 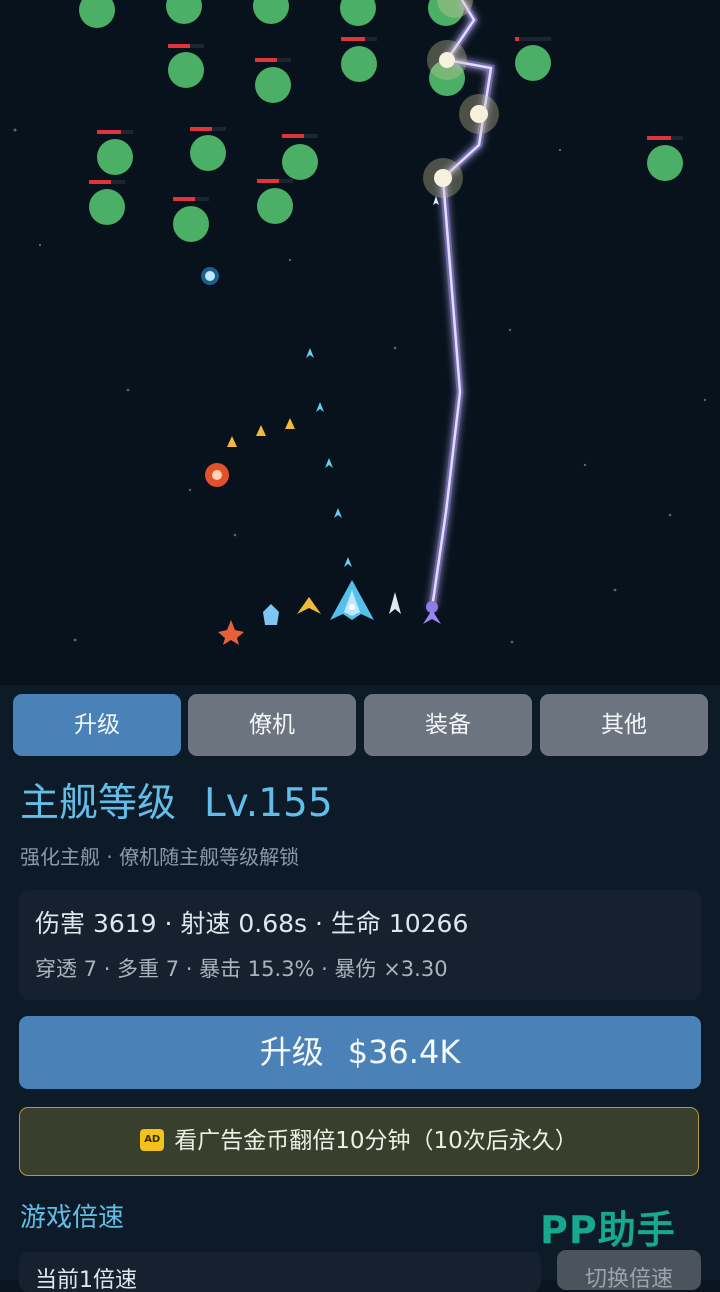 I want to click on primary-stats: 伤害 3619 · 射速 0.68s · 生命 10266, so click(x=252, y=923).